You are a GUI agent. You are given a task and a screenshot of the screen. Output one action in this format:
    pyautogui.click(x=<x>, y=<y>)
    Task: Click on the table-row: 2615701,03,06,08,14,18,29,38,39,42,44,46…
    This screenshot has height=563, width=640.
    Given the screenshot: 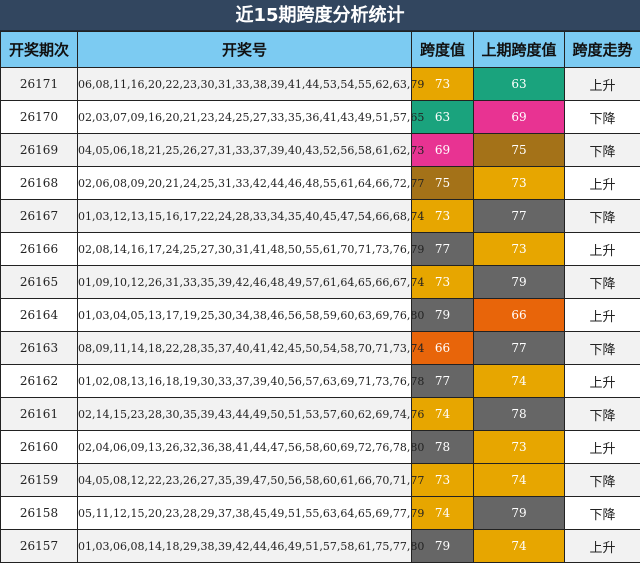 What is the action you would take?
    pyautogui.click(x=320, y=546)
    